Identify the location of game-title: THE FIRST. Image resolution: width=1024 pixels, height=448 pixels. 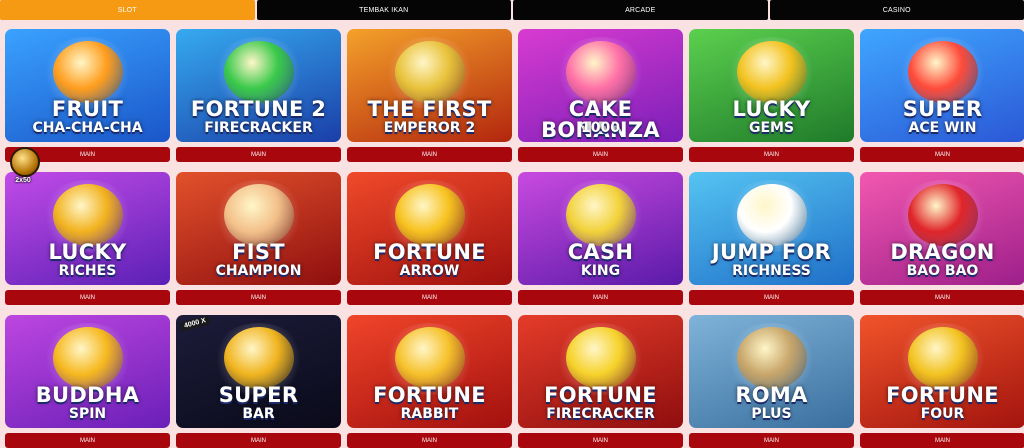
(429, 109).